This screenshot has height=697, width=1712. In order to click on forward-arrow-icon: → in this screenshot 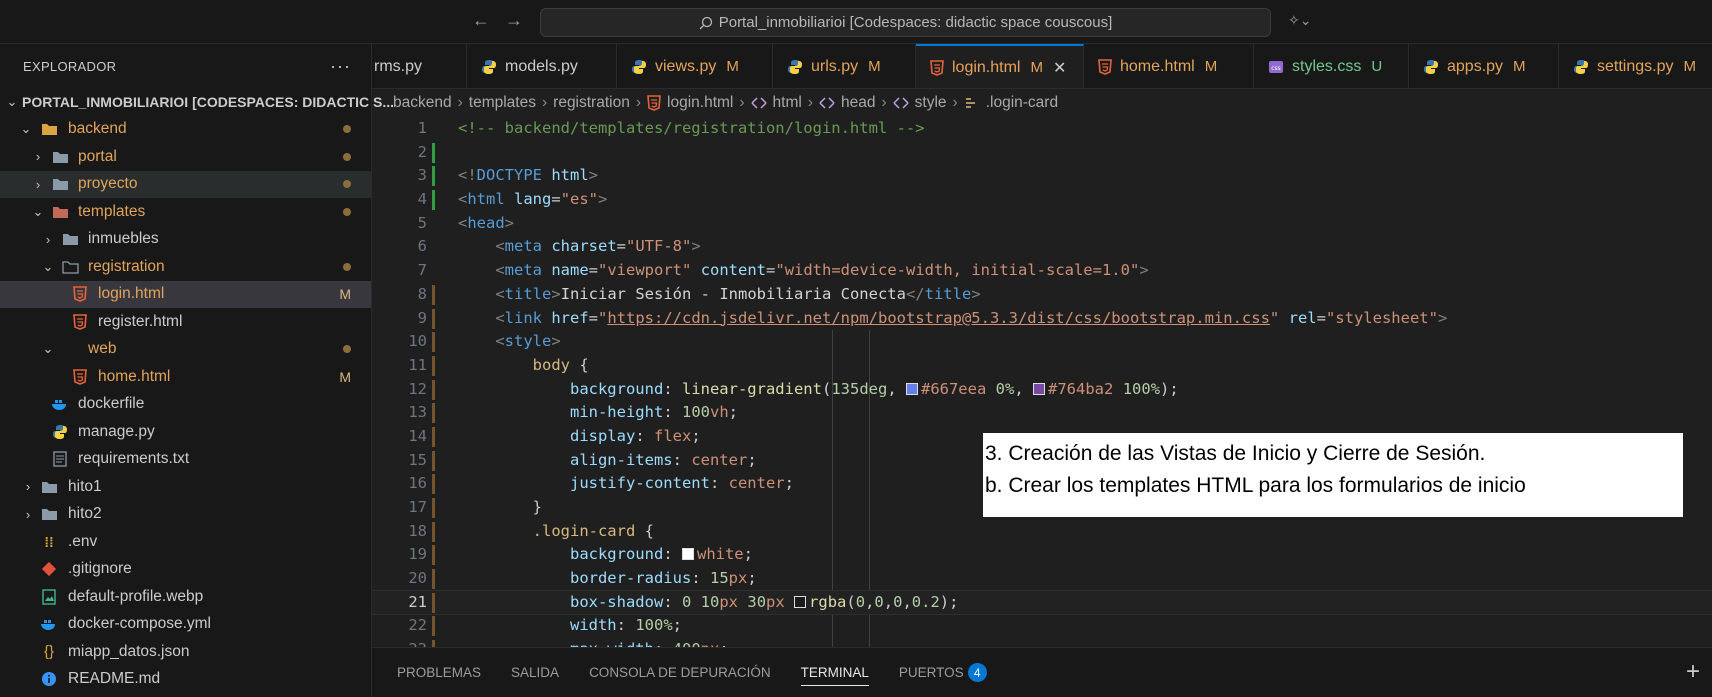, I will do `click(514, 20)`.